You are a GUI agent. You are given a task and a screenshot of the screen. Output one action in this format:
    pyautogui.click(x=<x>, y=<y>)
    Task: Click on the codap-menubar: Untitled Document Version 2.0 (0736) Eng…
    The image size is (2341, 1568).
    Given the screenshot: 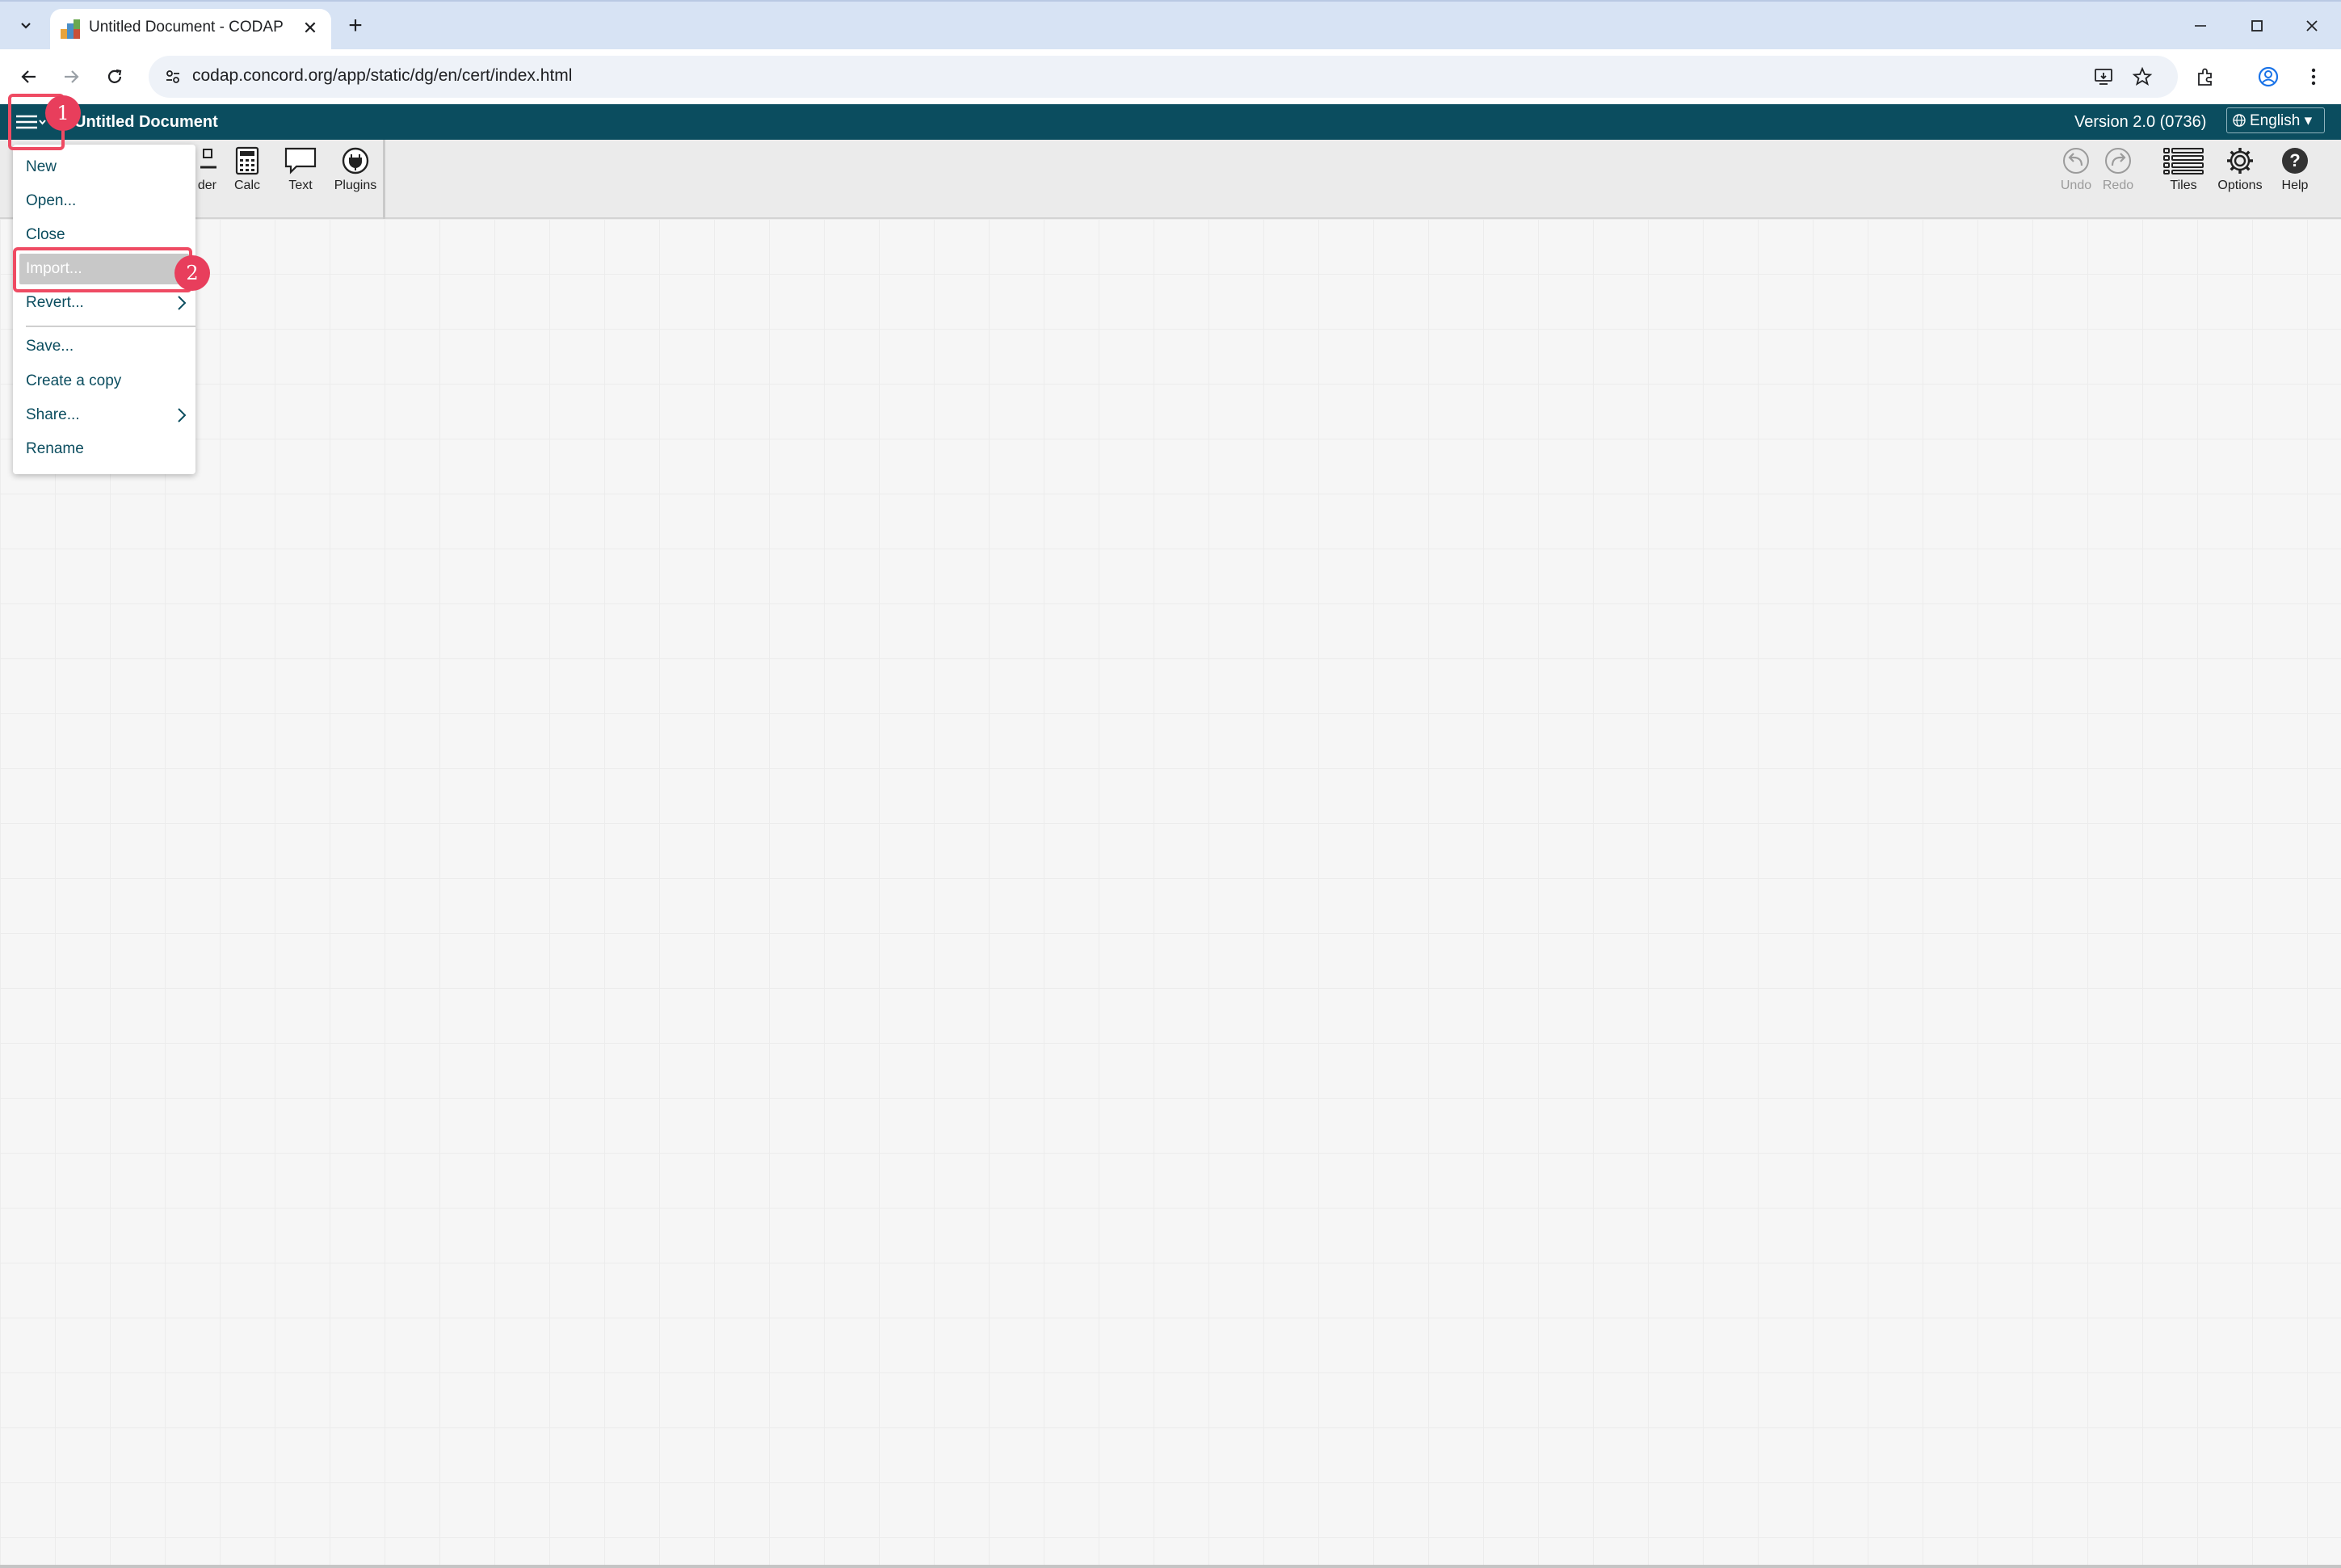 What is the action you would take?
    pyautogui.click(x=1170, y=122)
    